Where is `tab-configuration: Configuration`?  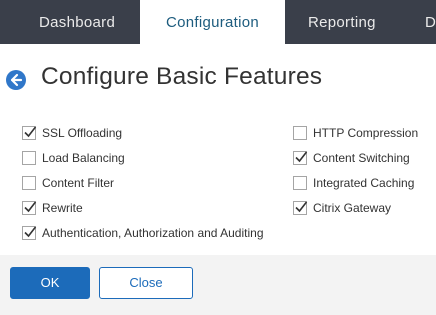
tab-configuration: Configuration is located at coordinates (212, 22).